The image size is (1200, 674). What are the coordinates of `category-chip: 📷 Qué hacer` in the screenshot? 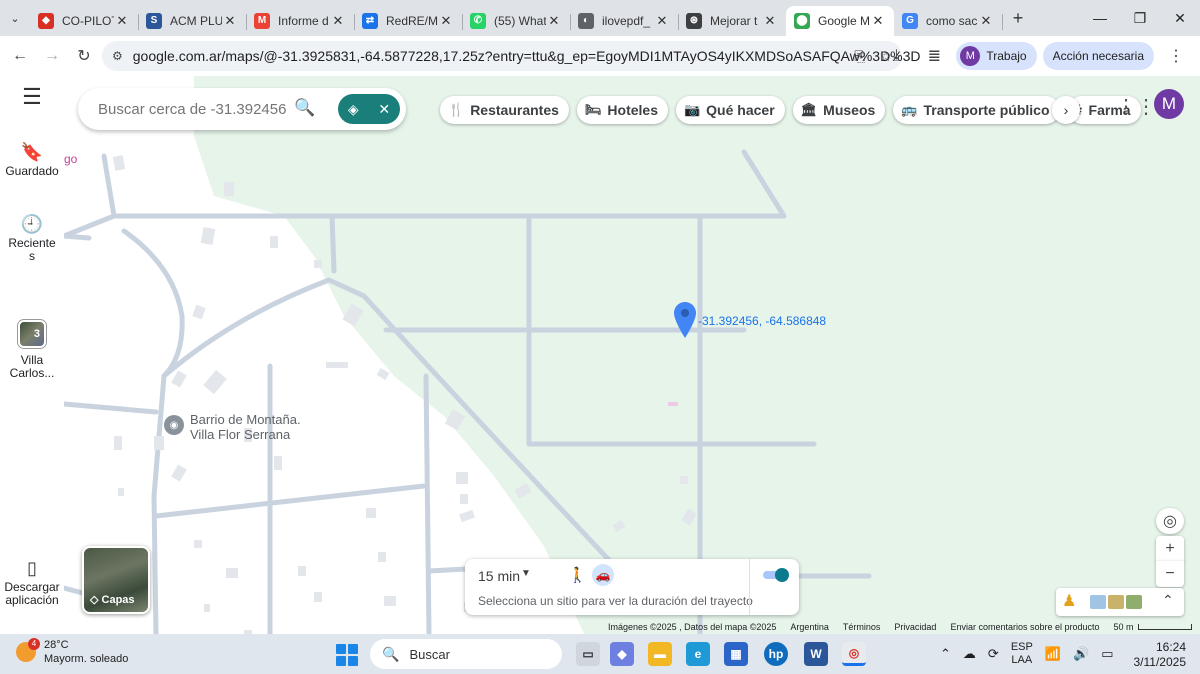 It's located at (730, 110).